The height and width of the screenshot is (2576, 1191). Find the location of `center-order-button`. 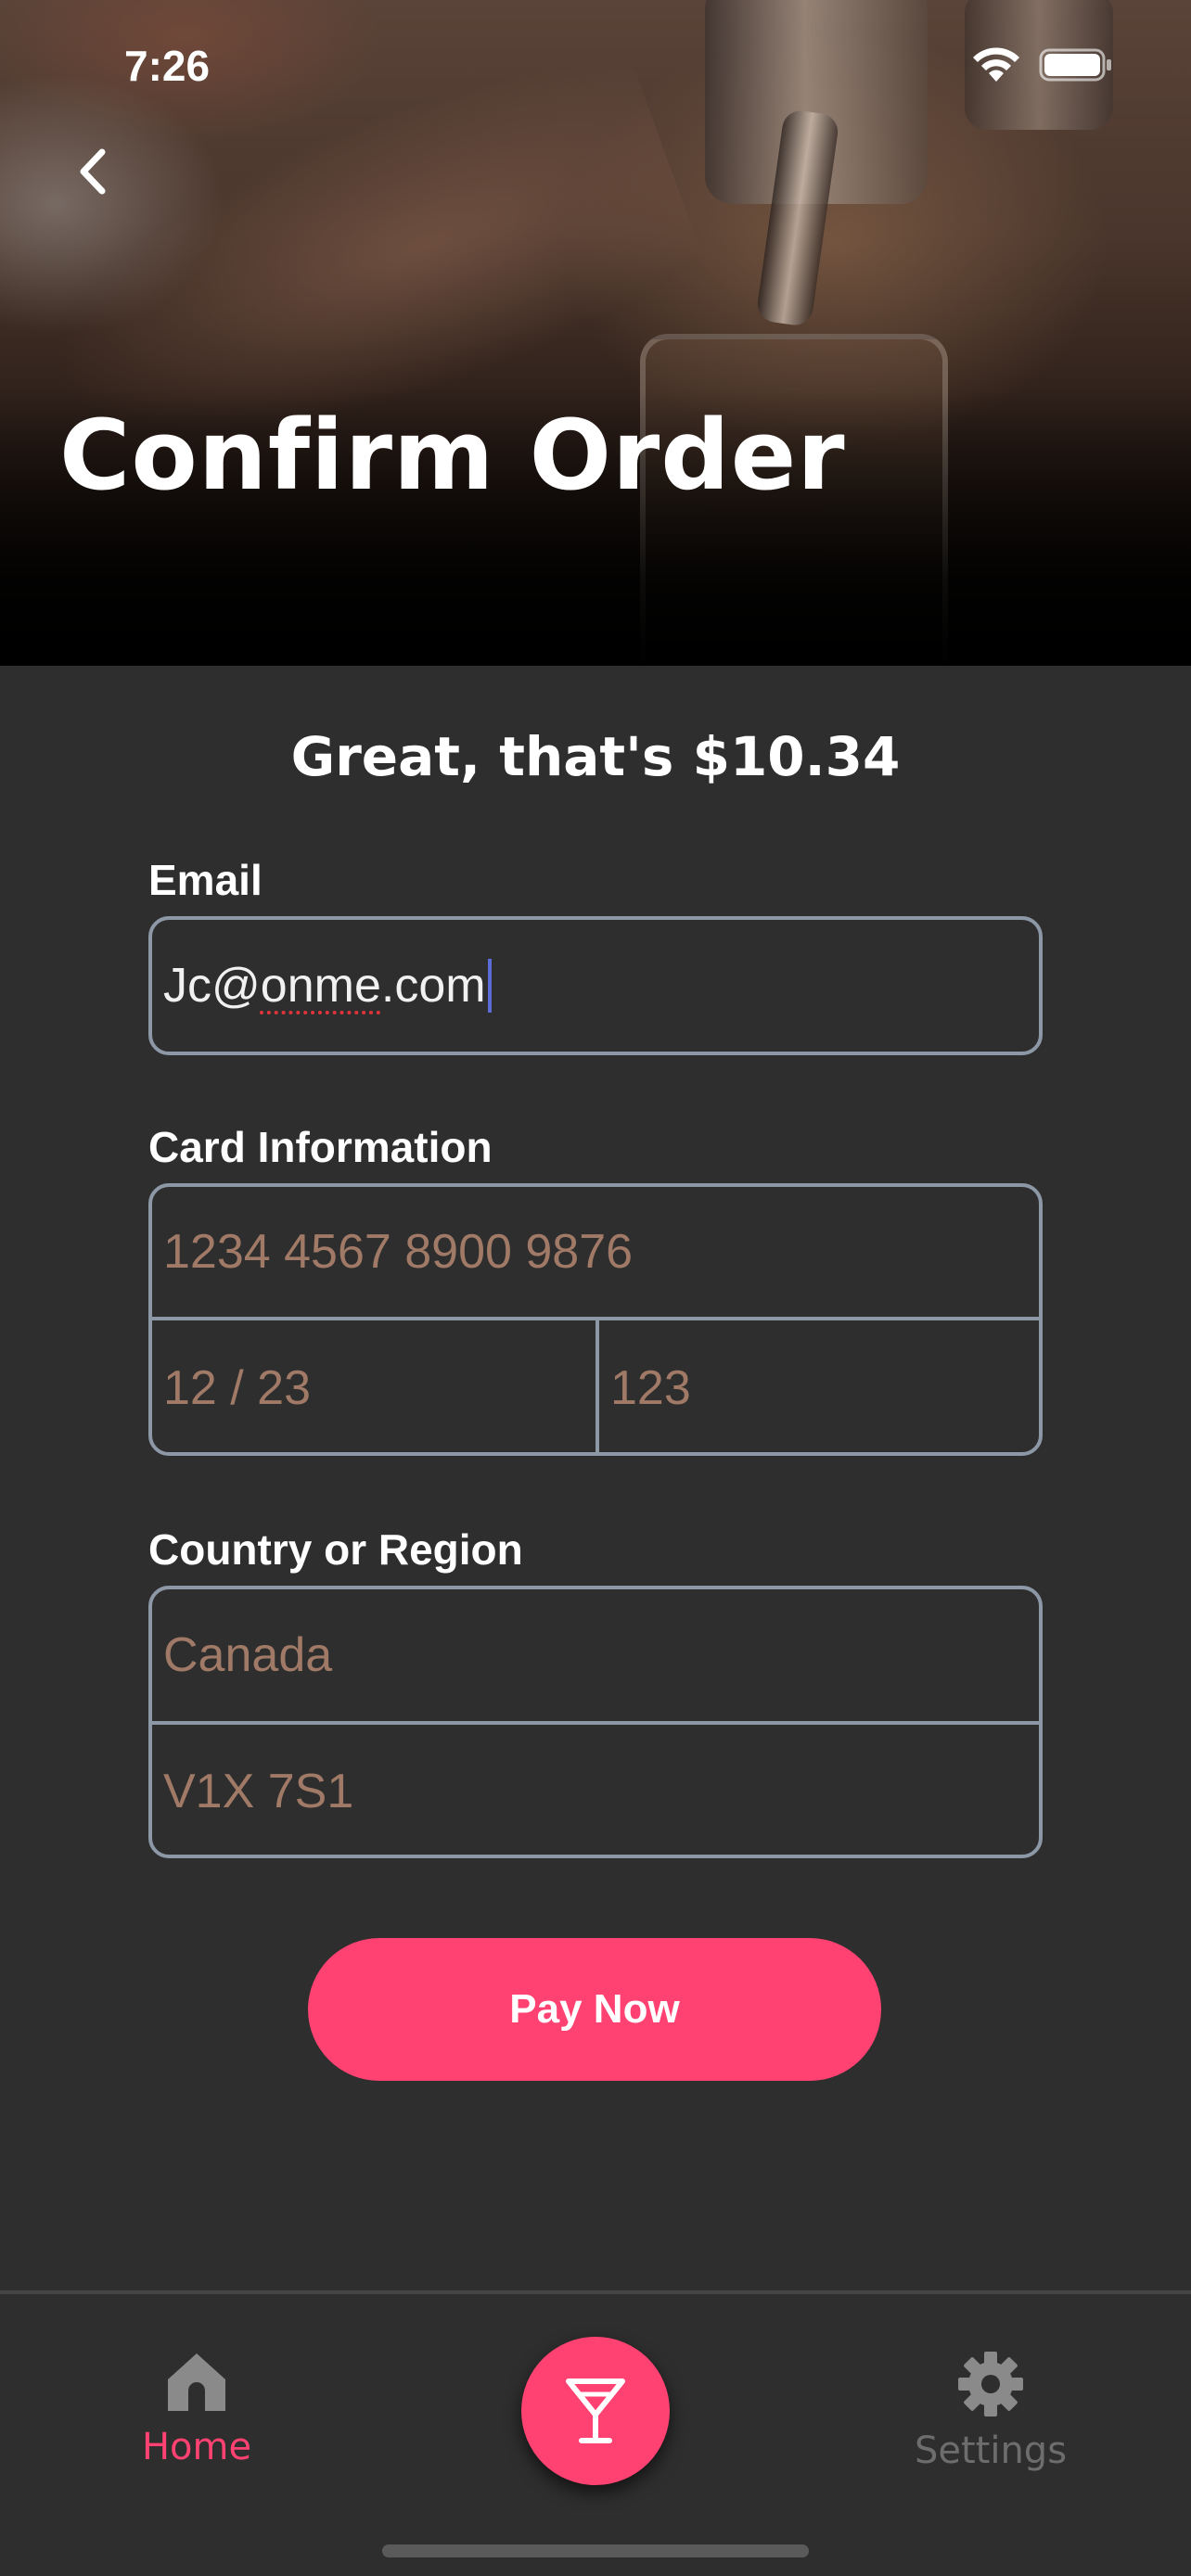

center-order-button is located at coordinates (595, 2411).